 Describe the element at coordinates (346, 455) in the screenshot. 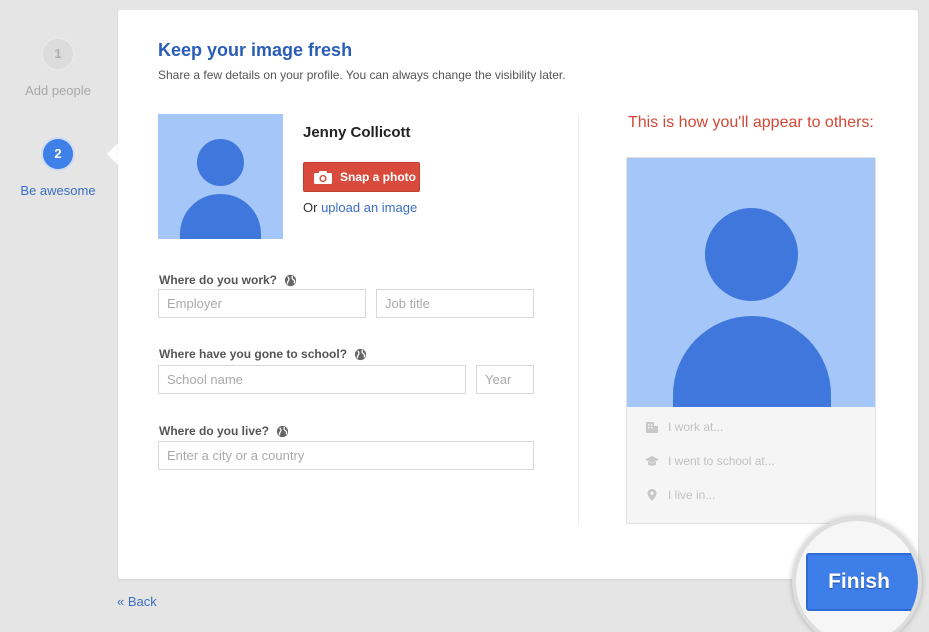

I see `city-input` at that location.